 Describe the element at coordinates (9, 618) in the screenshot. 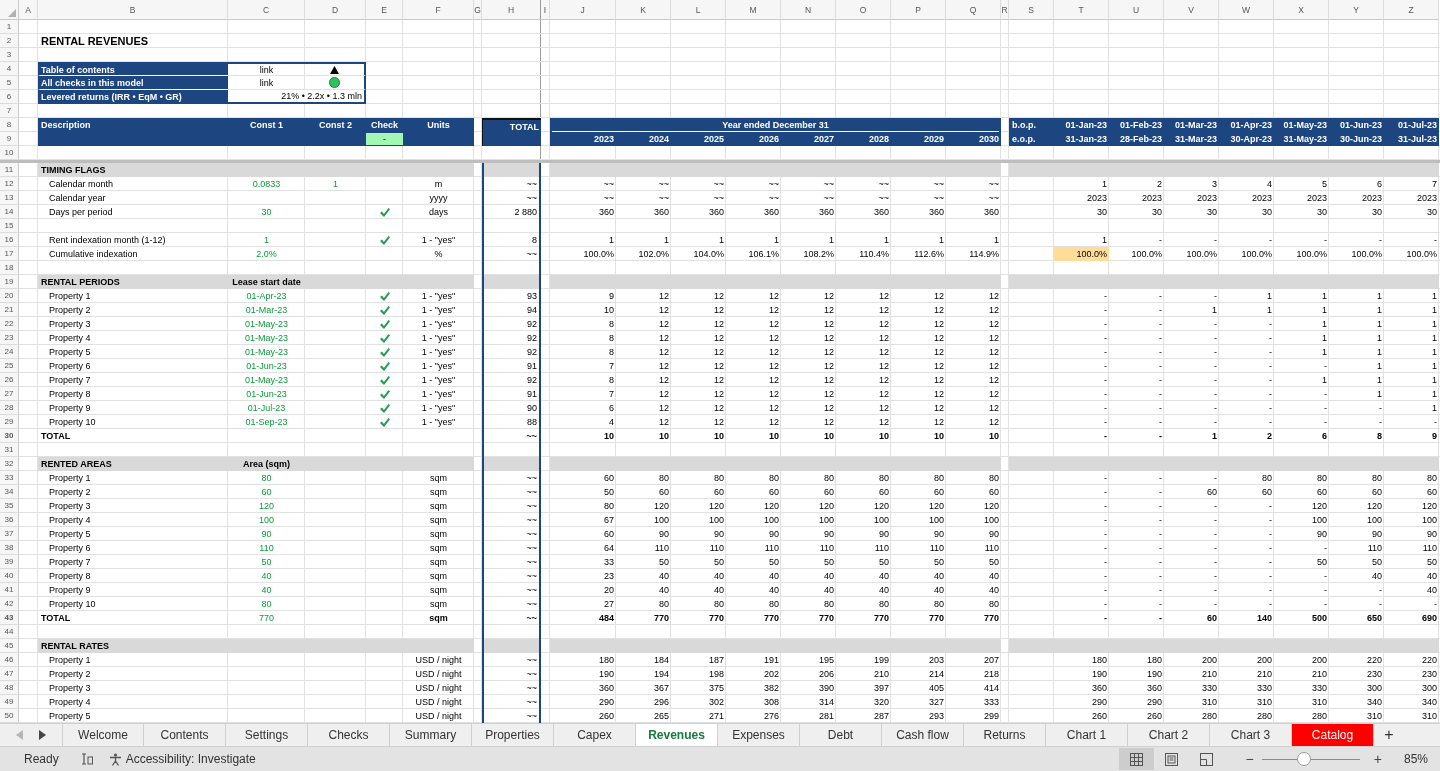

I see `row-number: 43` at that location.